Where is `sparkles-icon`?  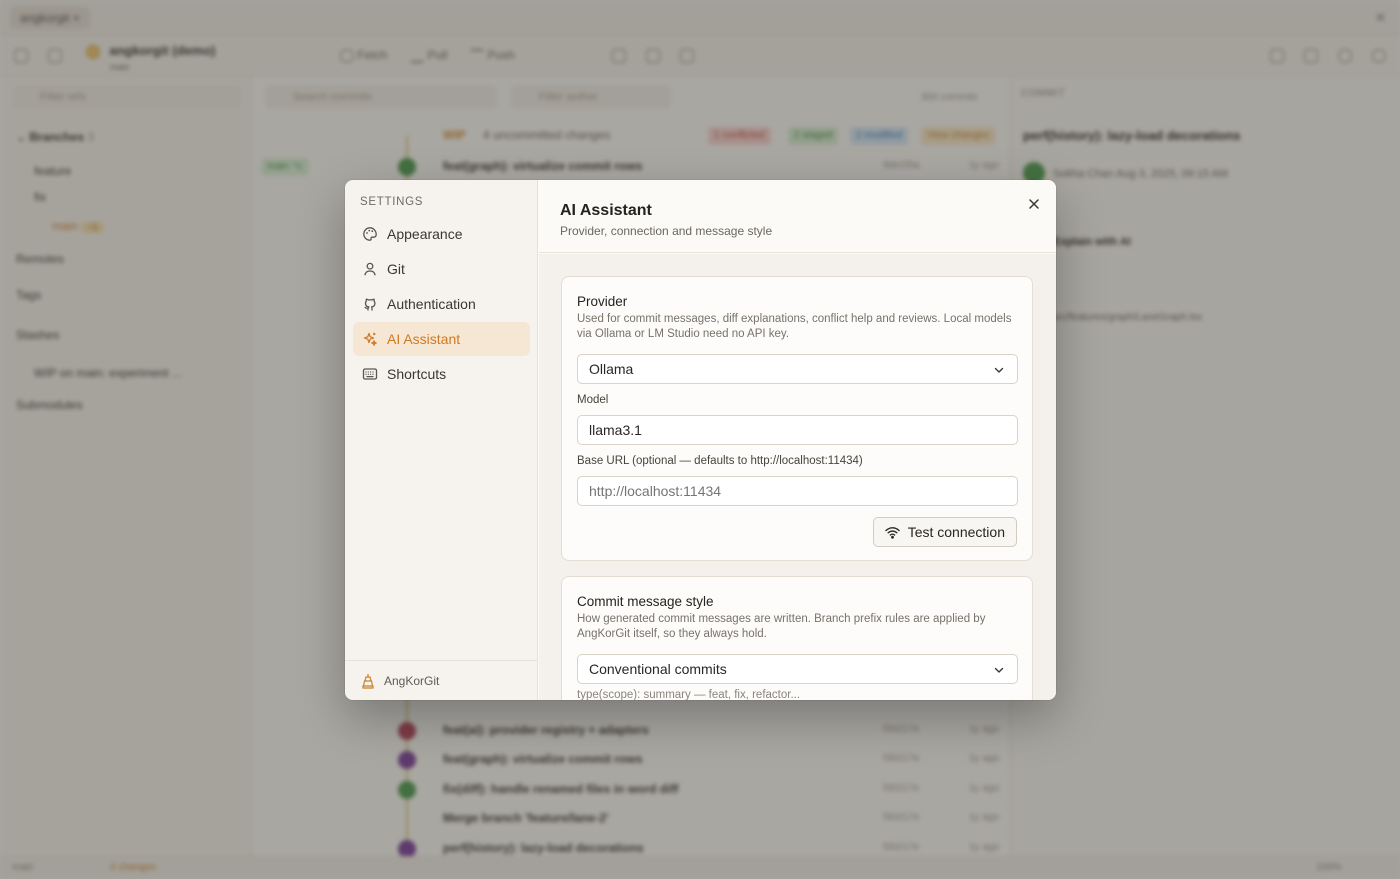 sparkles-icon is located at coordinates (370, 339).